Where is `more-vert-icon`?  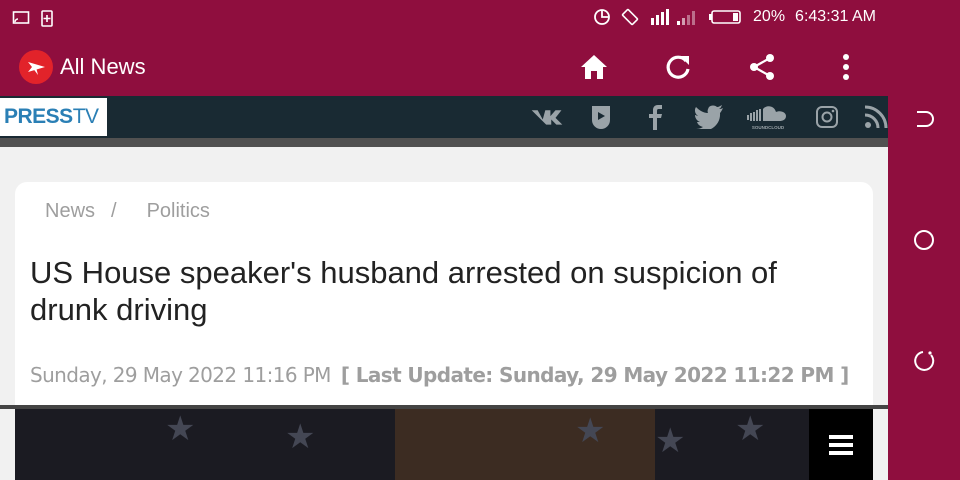
more-vert-icon is located at coordinates (846, 67).